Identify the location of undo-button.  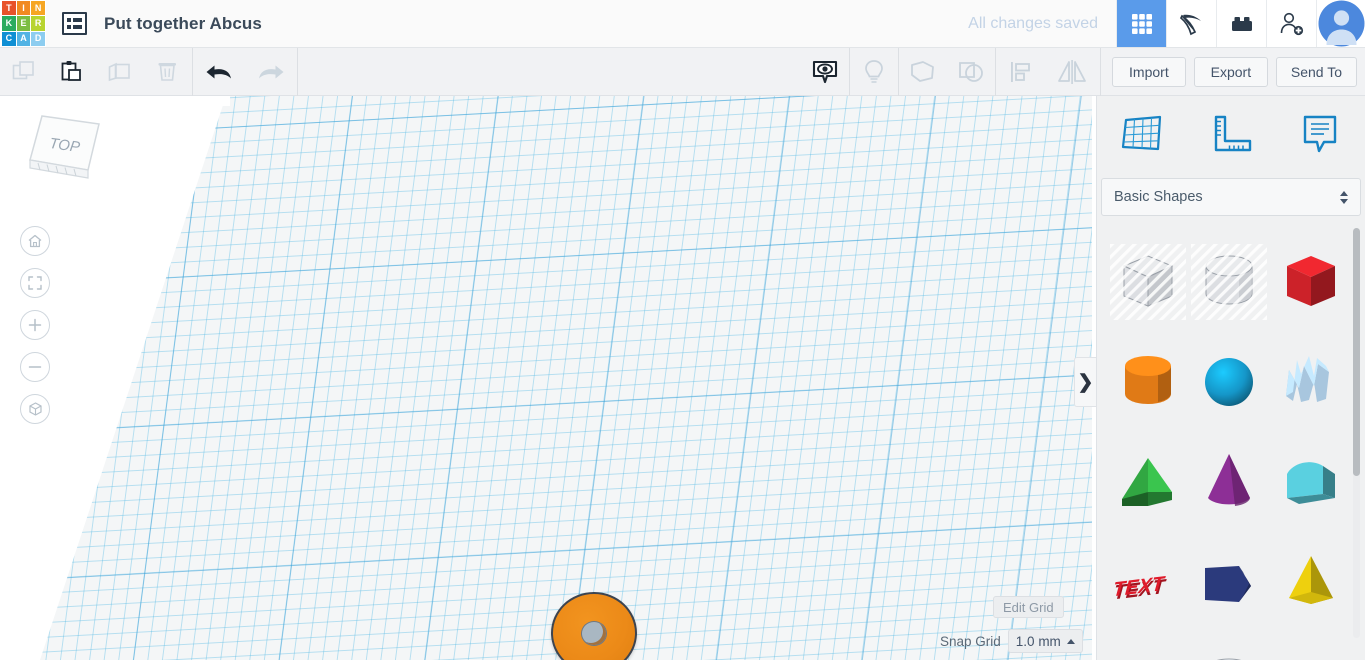
(219, 72).